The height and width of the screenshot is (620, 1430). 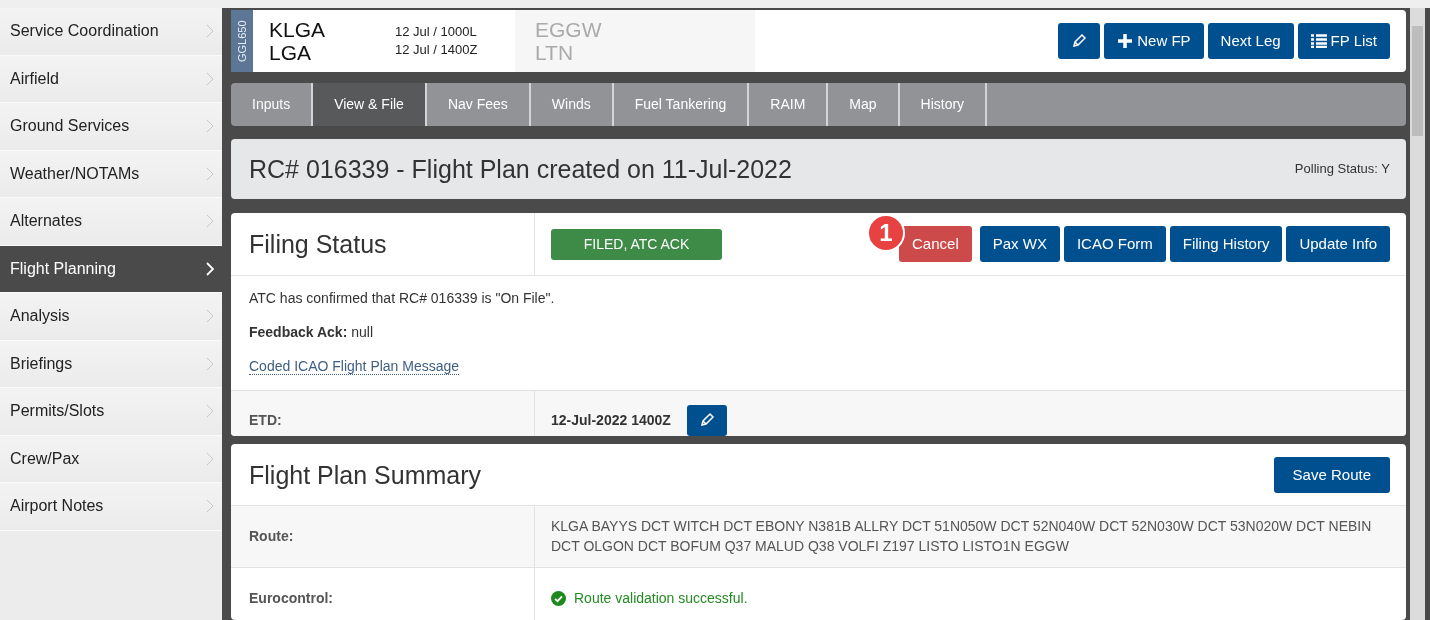 What do you see at coordinates (111, 174) in the screenshot?
I see `sidebar-item: Weather/NOTAMs` at bounding box center [111, 174].